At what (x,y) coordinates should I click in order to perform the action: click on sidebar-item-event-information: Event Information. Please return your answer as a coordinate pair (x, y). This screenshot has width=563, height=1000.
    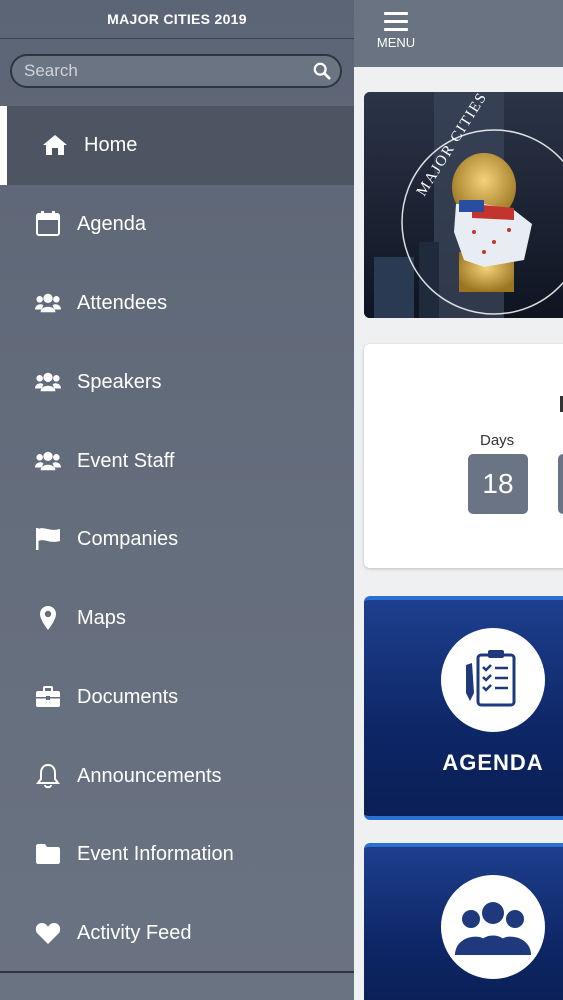
    Looking at the image, I should click on (177, 854).